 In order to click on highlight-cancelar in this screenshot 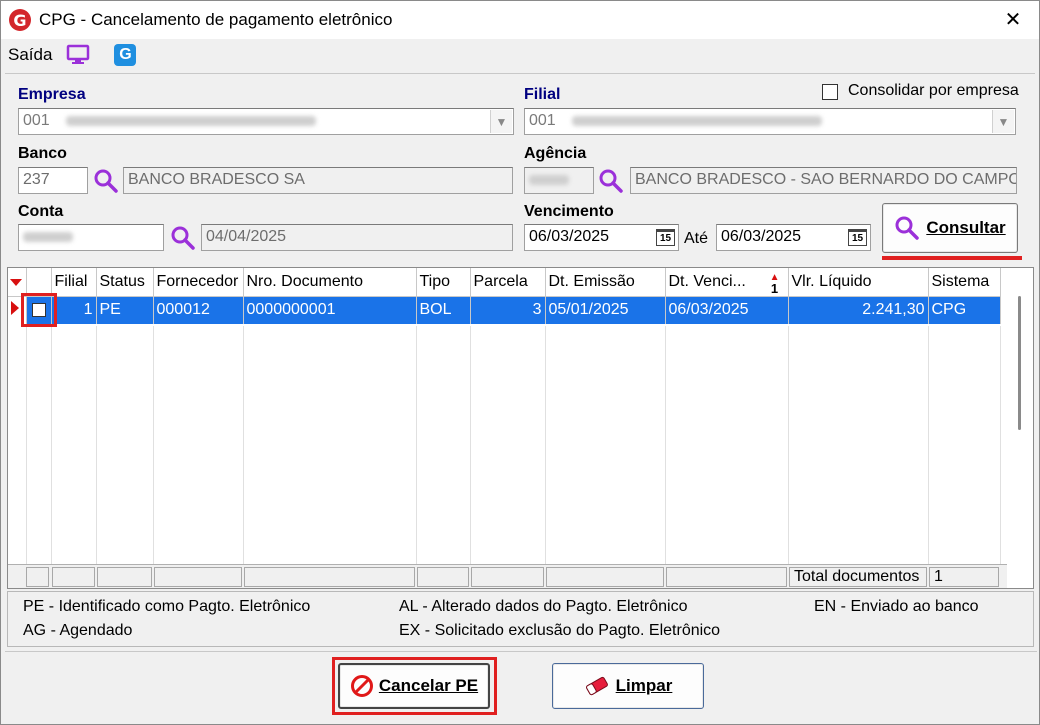, I will do `click(414, 686)`.